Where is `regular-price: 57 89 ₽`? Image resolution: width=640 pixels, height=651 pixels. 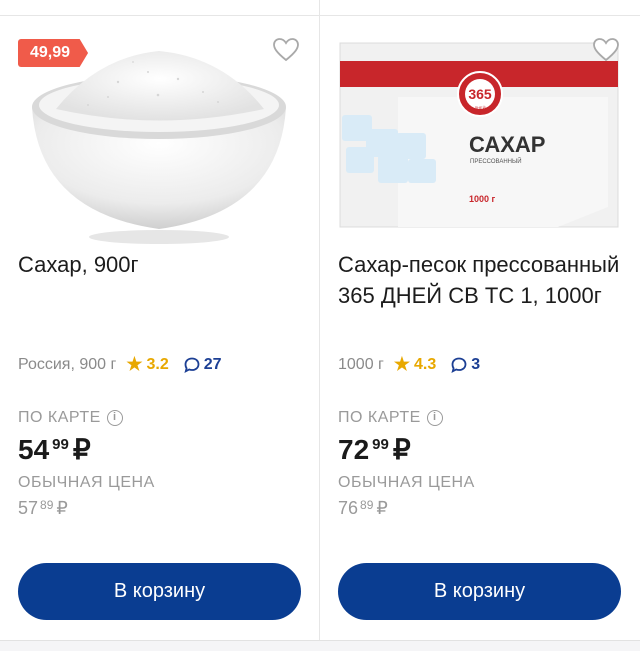
regular-price: 57 89 ₽ is located at coordinates (43, 508).